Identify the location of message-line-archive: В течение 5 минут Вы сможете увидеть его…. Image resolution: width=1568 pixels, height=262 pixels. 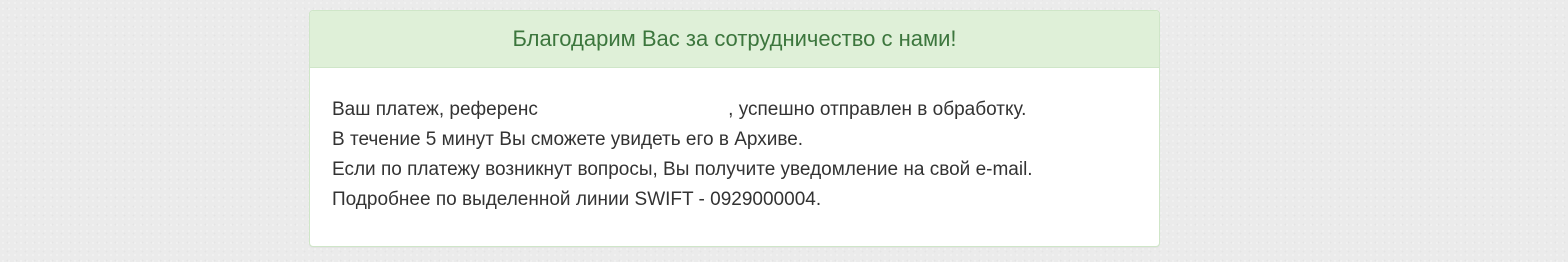
(568, 139).